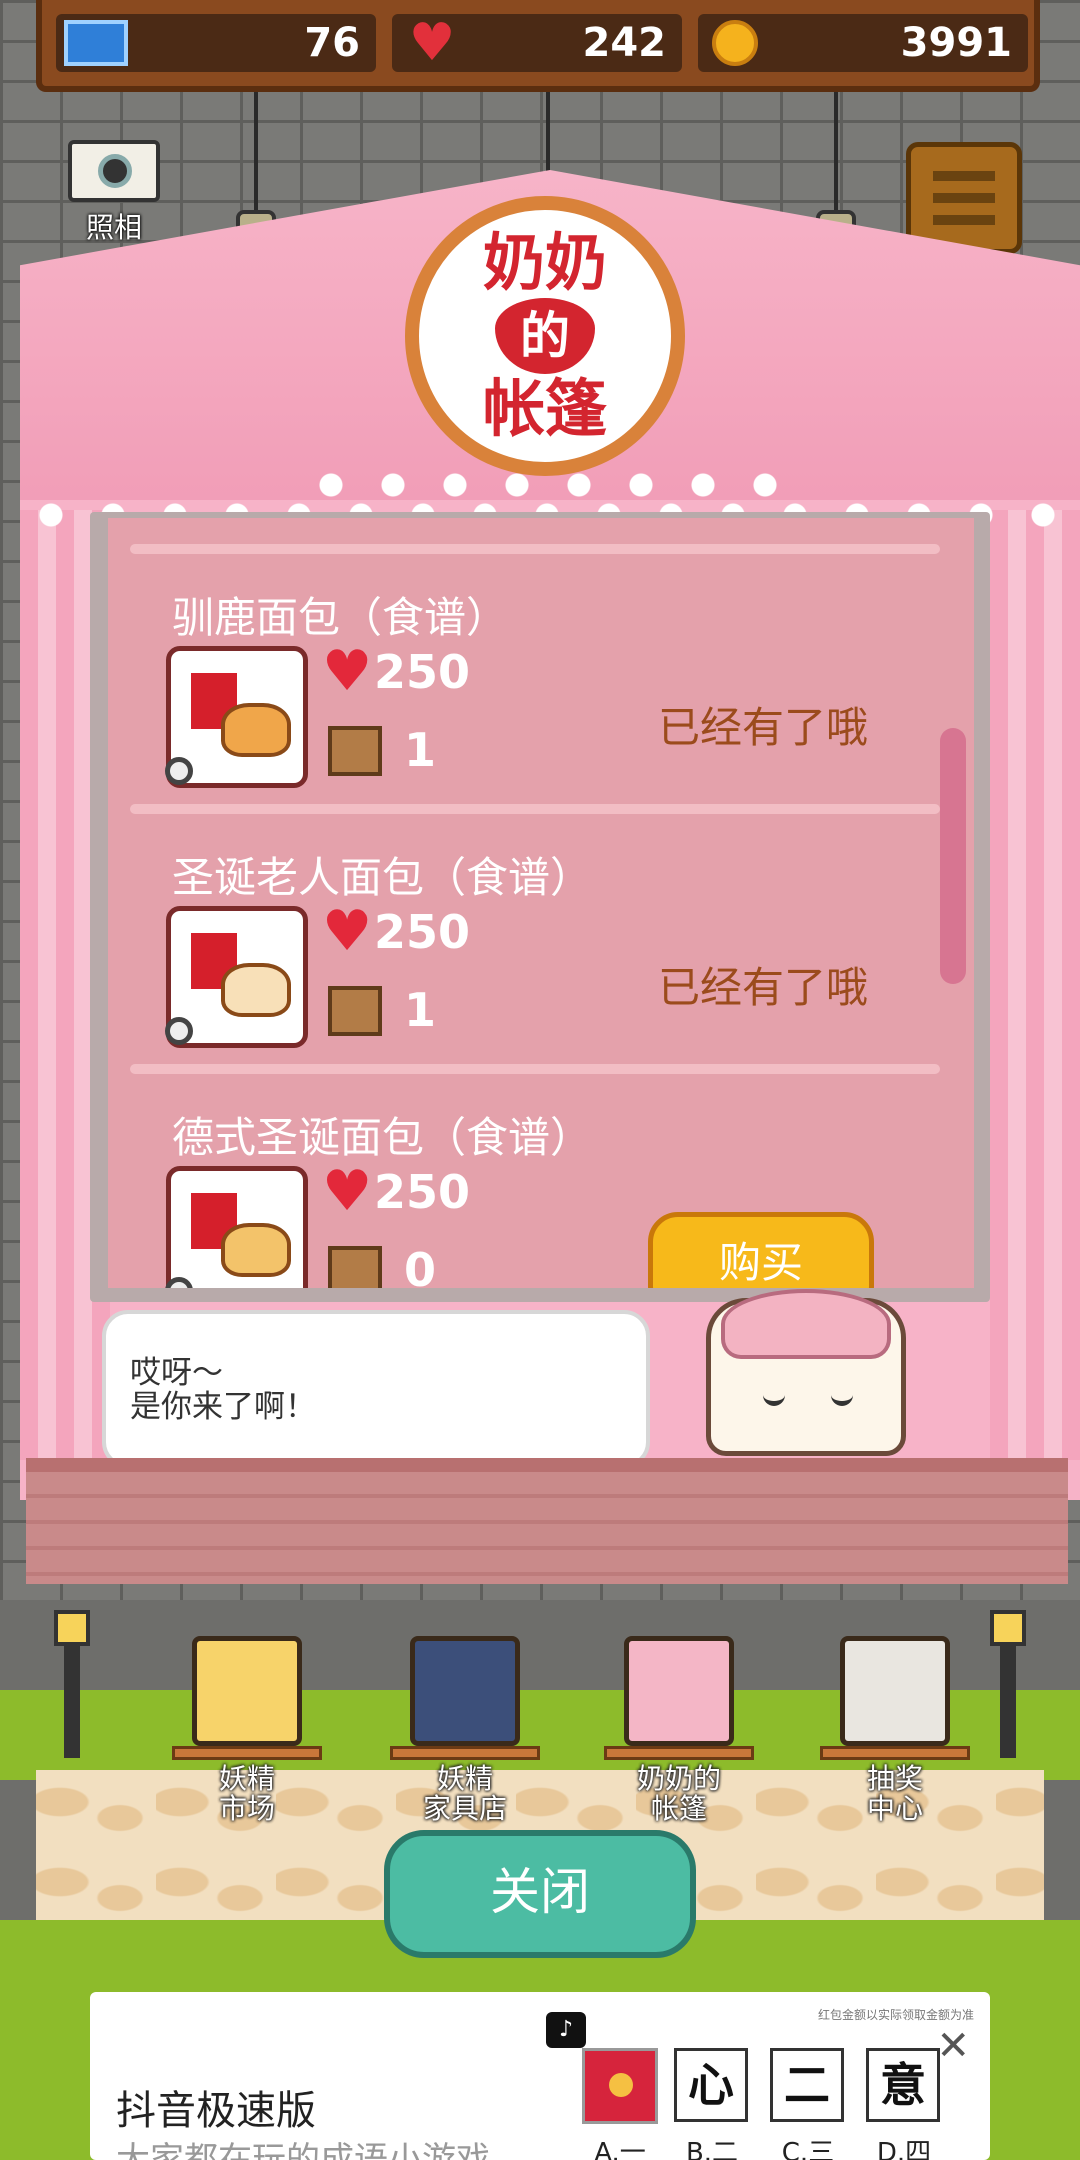  What do you see at coordinates (376, 1389) in the screenshot?
I see `speech-bubble: 哎呀～ 是你来了啊！` at bounding box center [376, 1389].